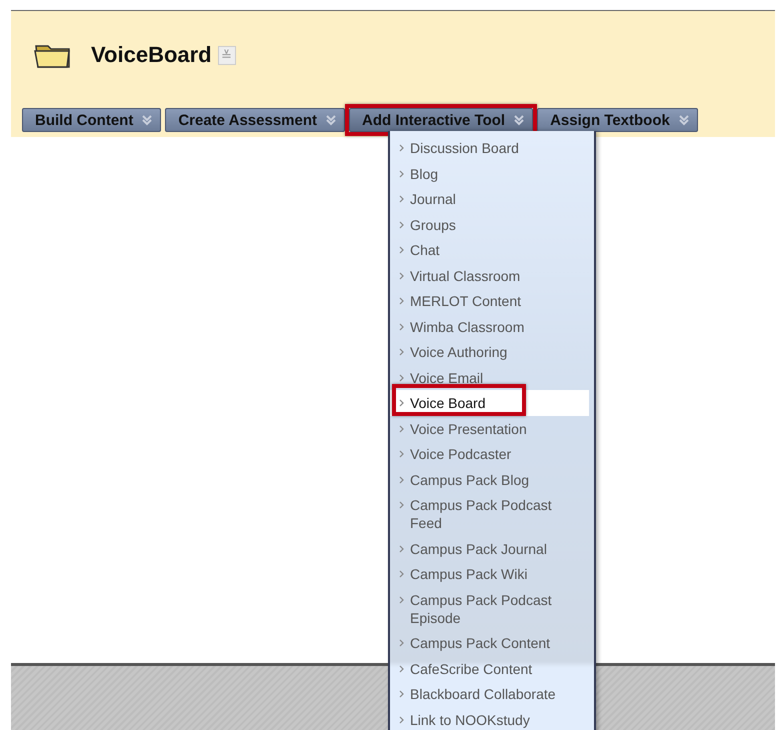 The height and width of the screenshot is (730, 782). I want to click on menu-item: Voice Presentation, so click(492, 428).